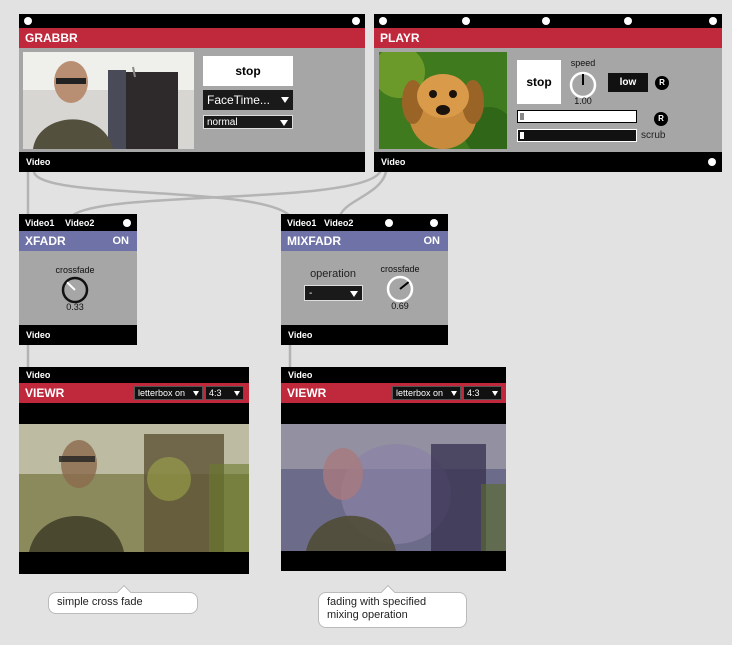  Describe the element at coordinates (400, 306) in the screenshot. I see `mixfadr-crossfade-value: 0.69` at that location.